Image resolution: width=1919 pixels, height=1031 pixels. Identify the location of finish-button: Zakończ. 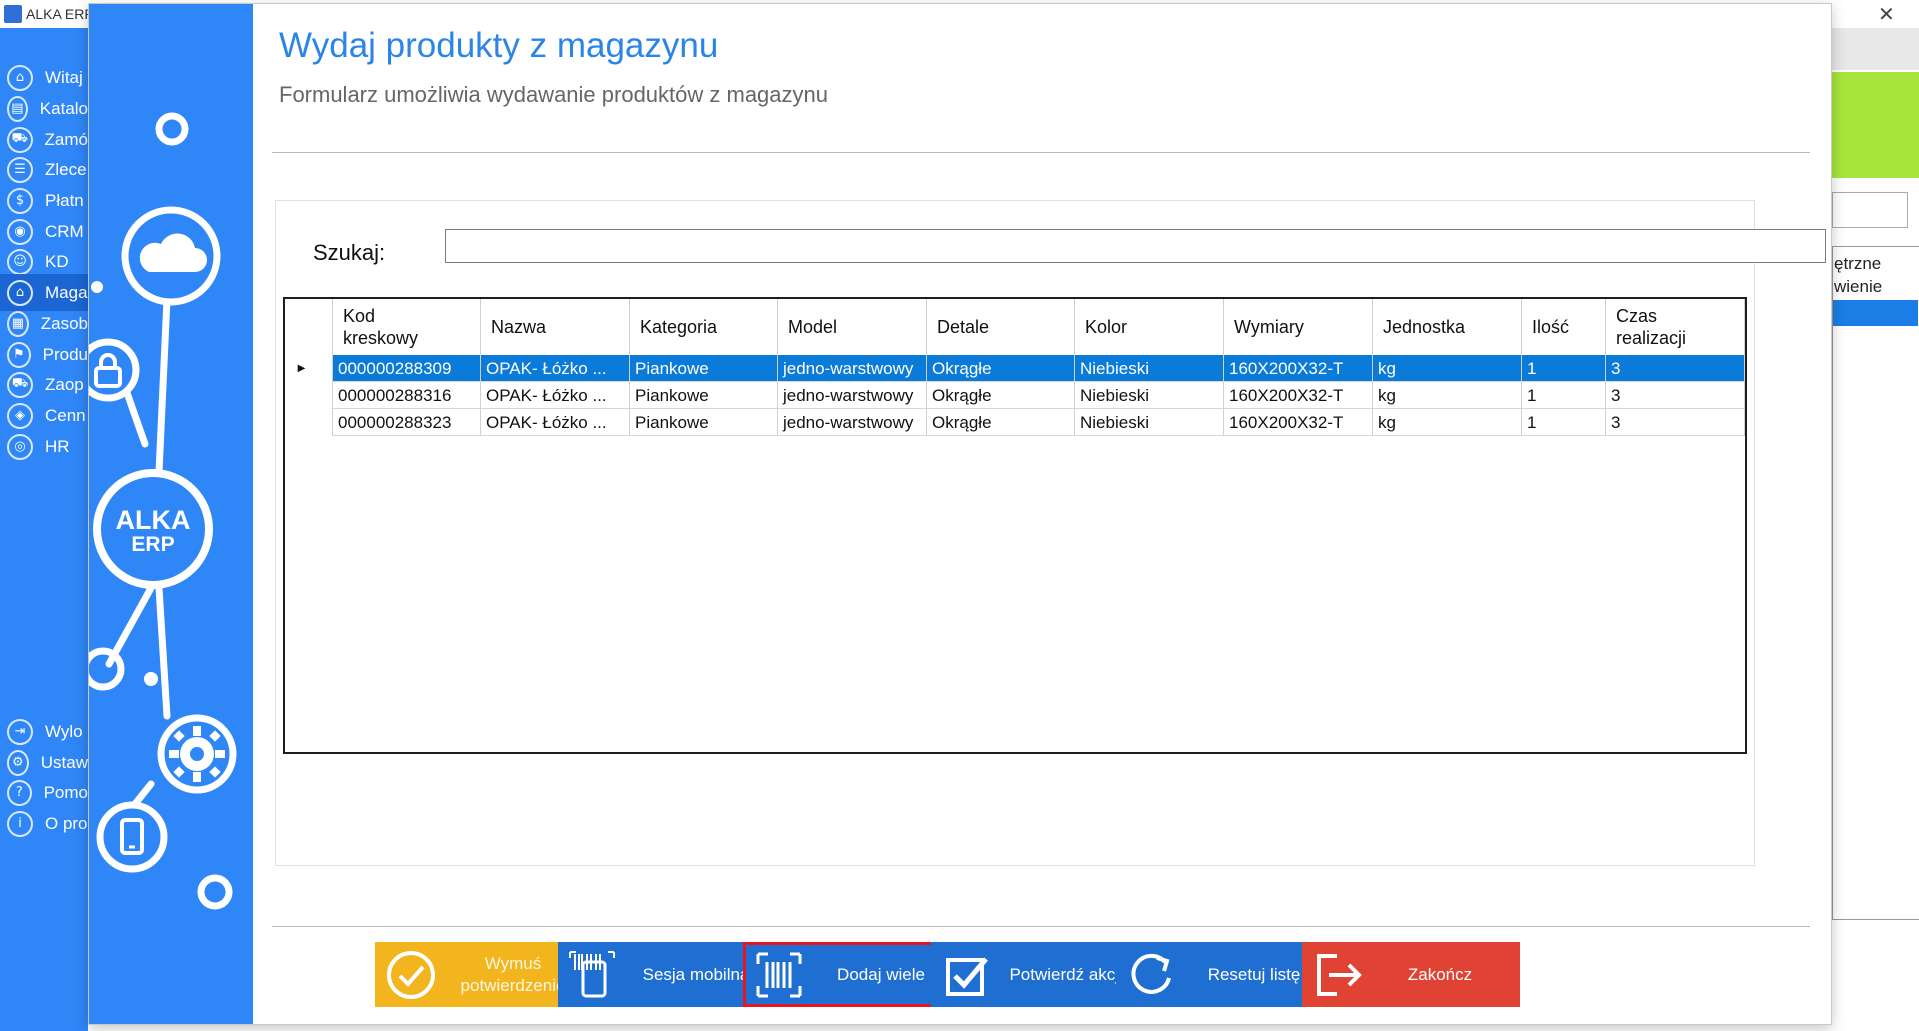
(1411, 974).